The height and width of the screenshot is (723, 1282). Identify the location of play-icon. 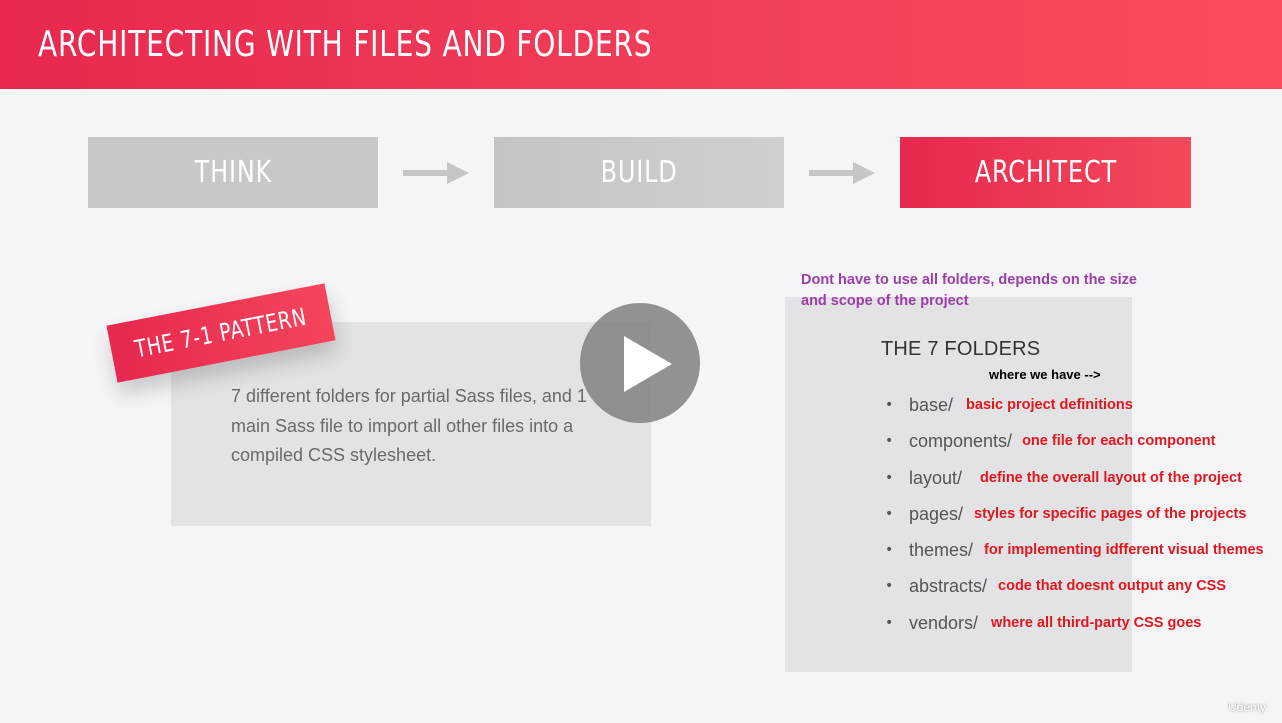
(648, 364).